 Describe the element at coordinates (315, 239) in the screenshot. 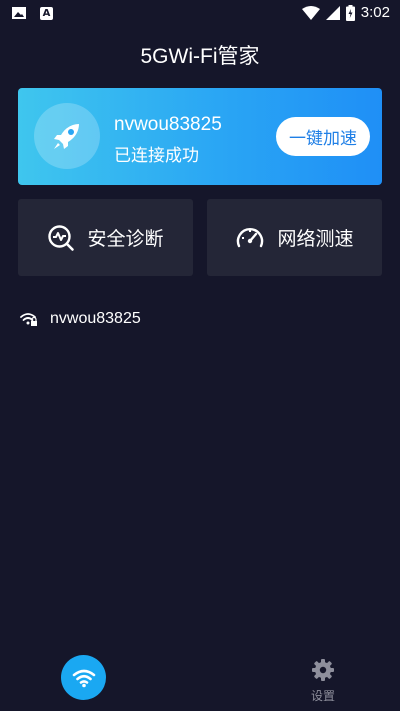

I see `speed-test-label: 网络测速` at that location.